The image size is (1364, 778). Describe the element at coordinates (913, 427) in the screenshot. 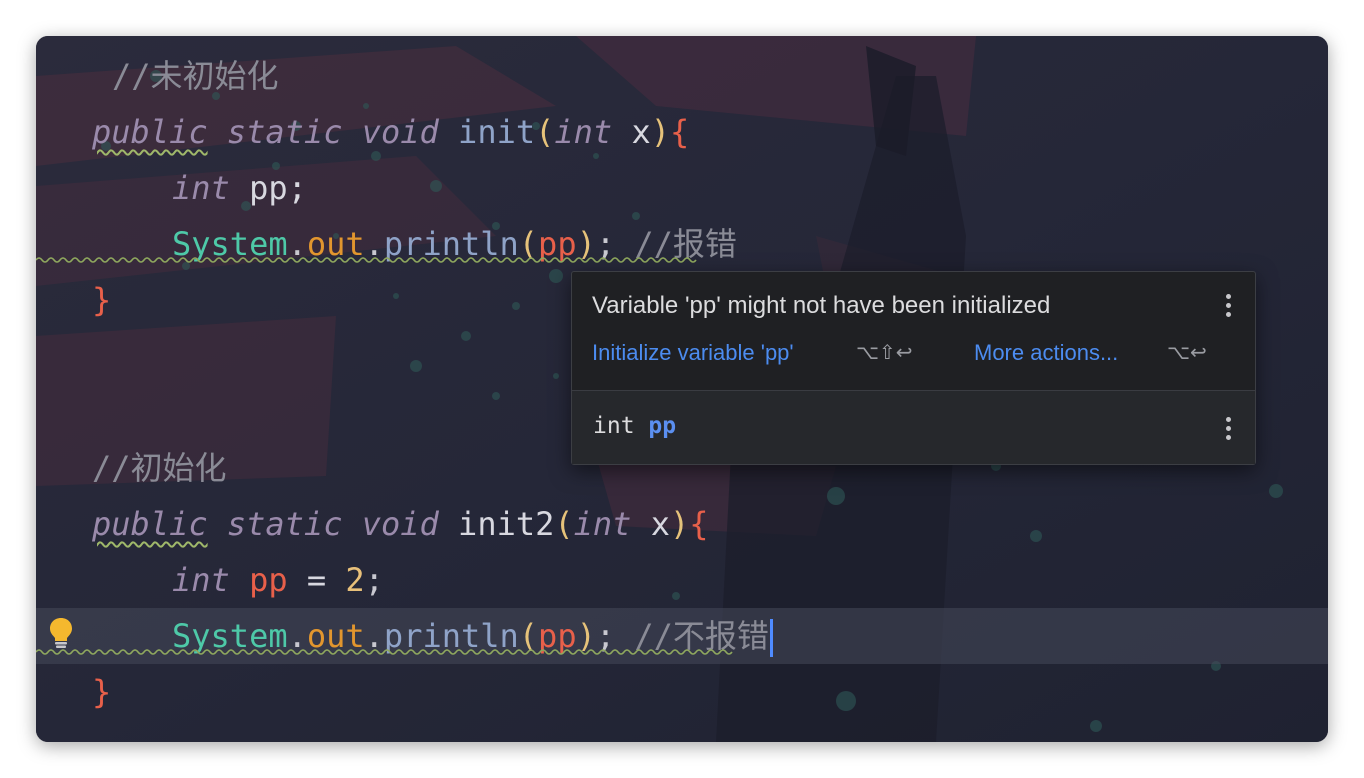

I see `declaration-preview: int pp` at that location.